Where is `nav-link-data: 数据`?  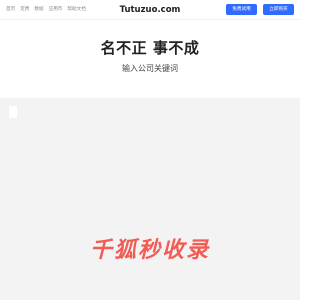 nav-link-data: 数据 is located at coordinates (38, 10).